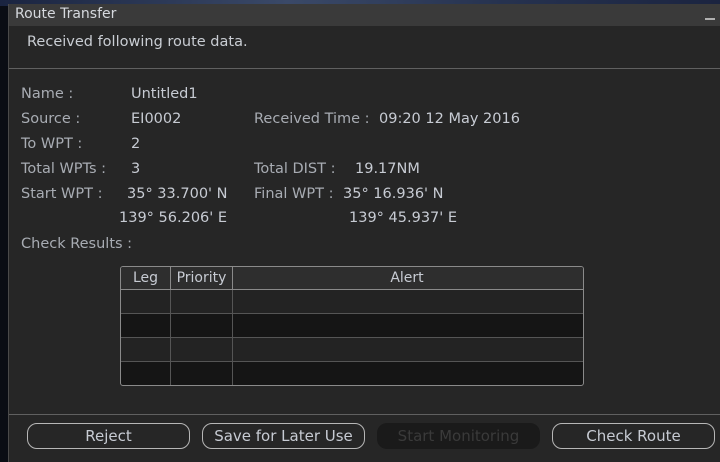  Describe the element at coordinates (449, 119) in the screenshot. I see `received-time-value: 09:20 12 May 2016` at that location.